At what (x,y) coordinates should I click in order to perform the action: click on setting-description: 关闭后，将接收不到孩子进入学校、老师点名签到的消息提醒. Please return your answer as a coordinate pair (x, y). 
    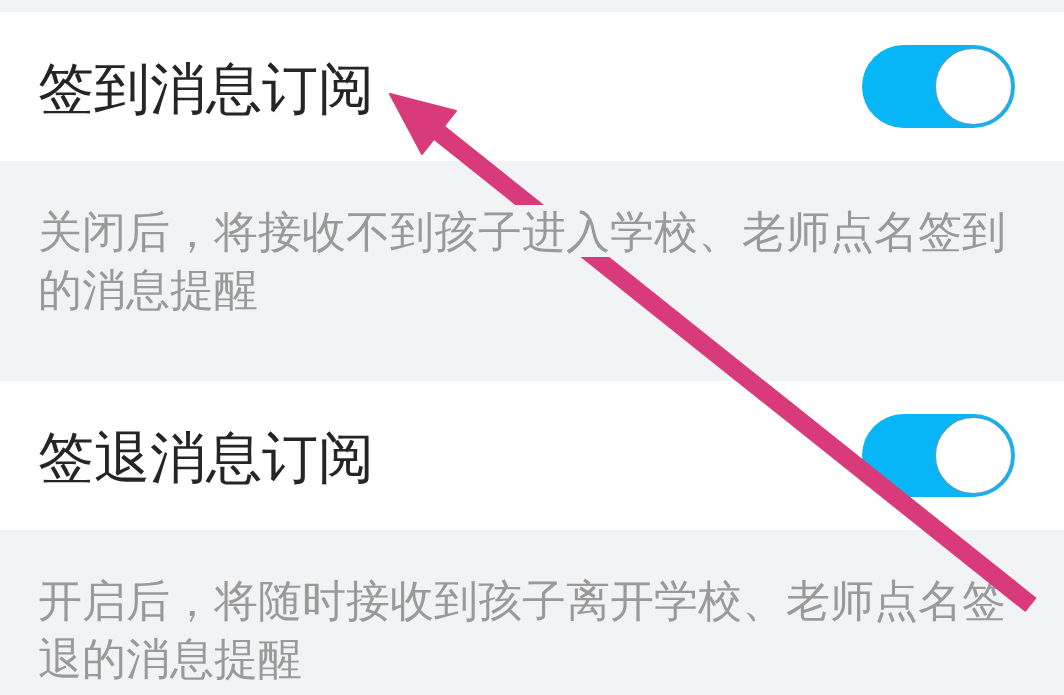
    Looking at the image, I should click on (522, 261).